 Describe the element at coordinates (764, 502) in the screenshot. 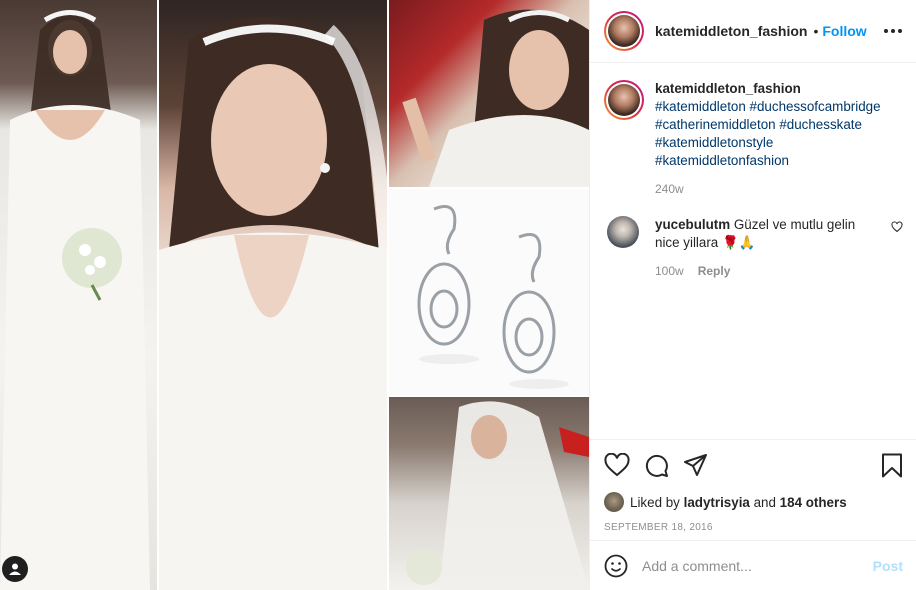

I see `likes-and: and` at that location.